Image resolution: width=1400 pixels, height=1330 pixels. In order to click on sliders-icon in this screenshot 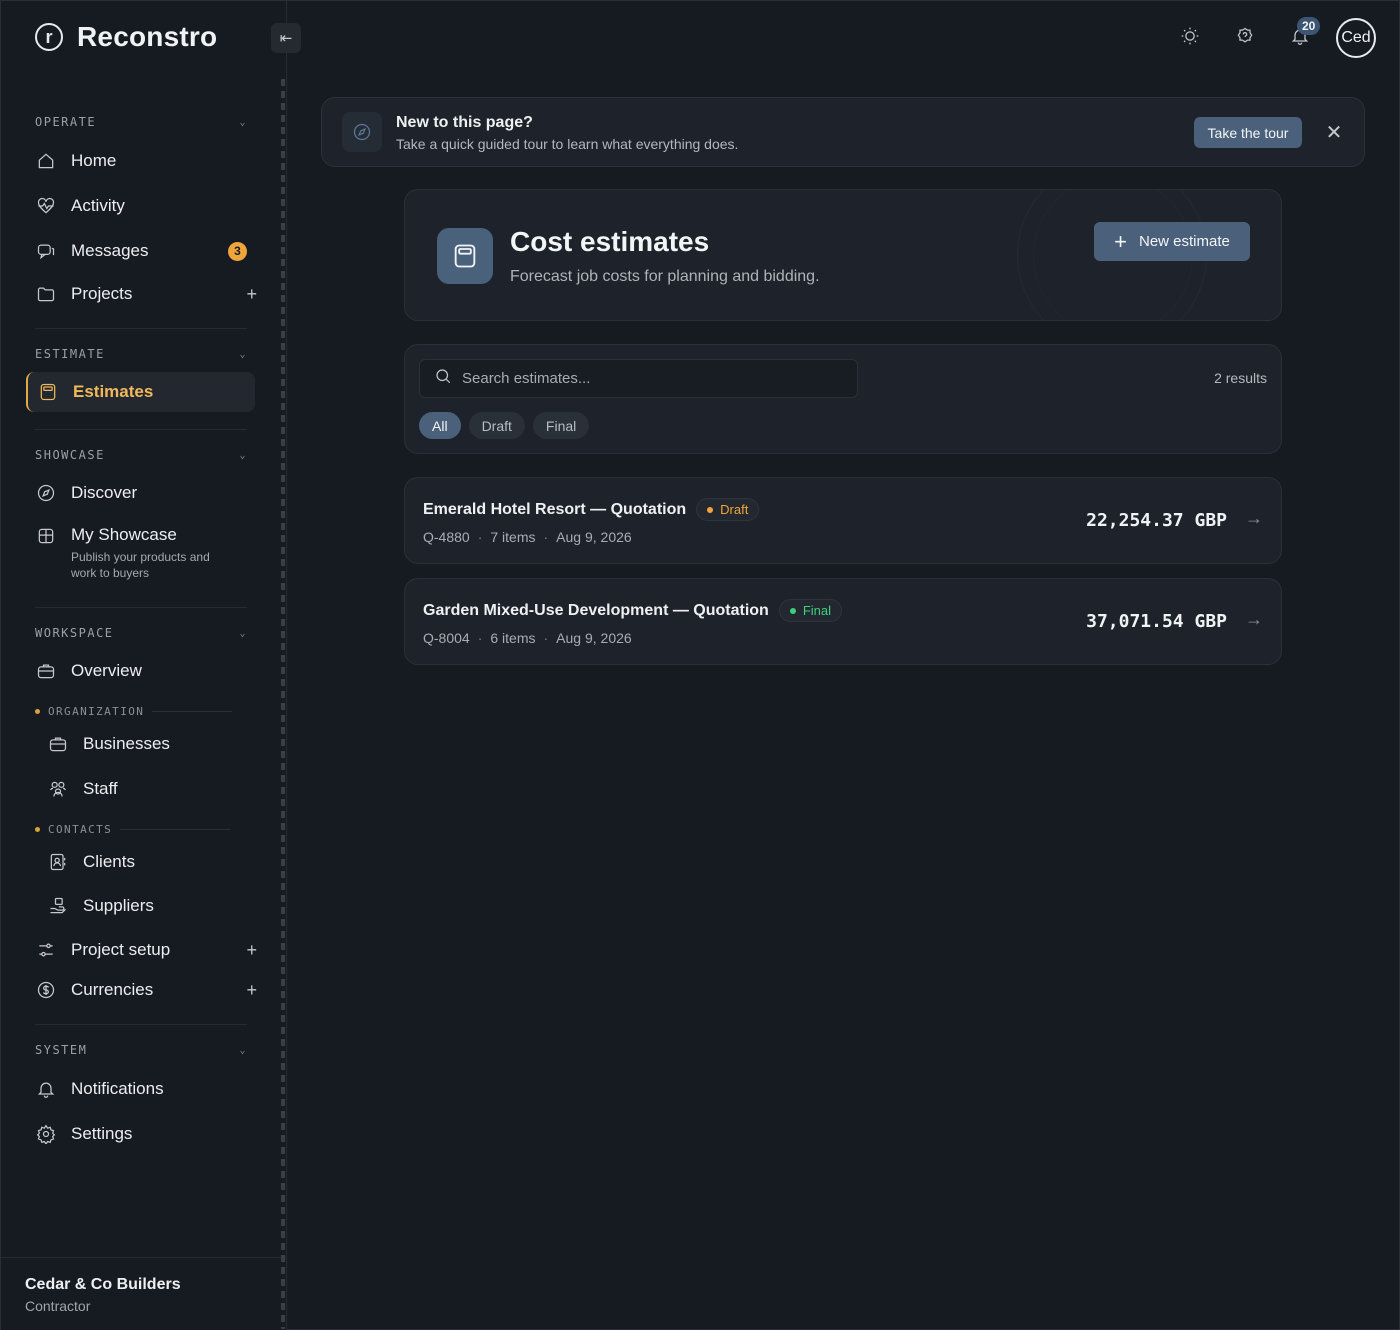, I will do `click(46, 950)`.